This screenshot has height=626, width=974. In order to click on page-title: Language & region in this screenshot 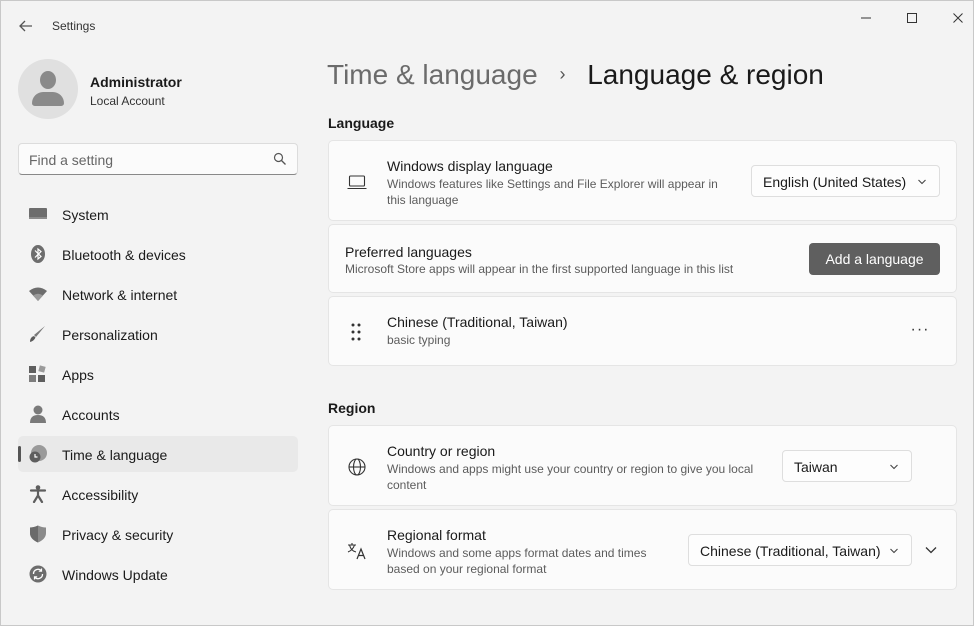, I will do `click(705, 74)`.